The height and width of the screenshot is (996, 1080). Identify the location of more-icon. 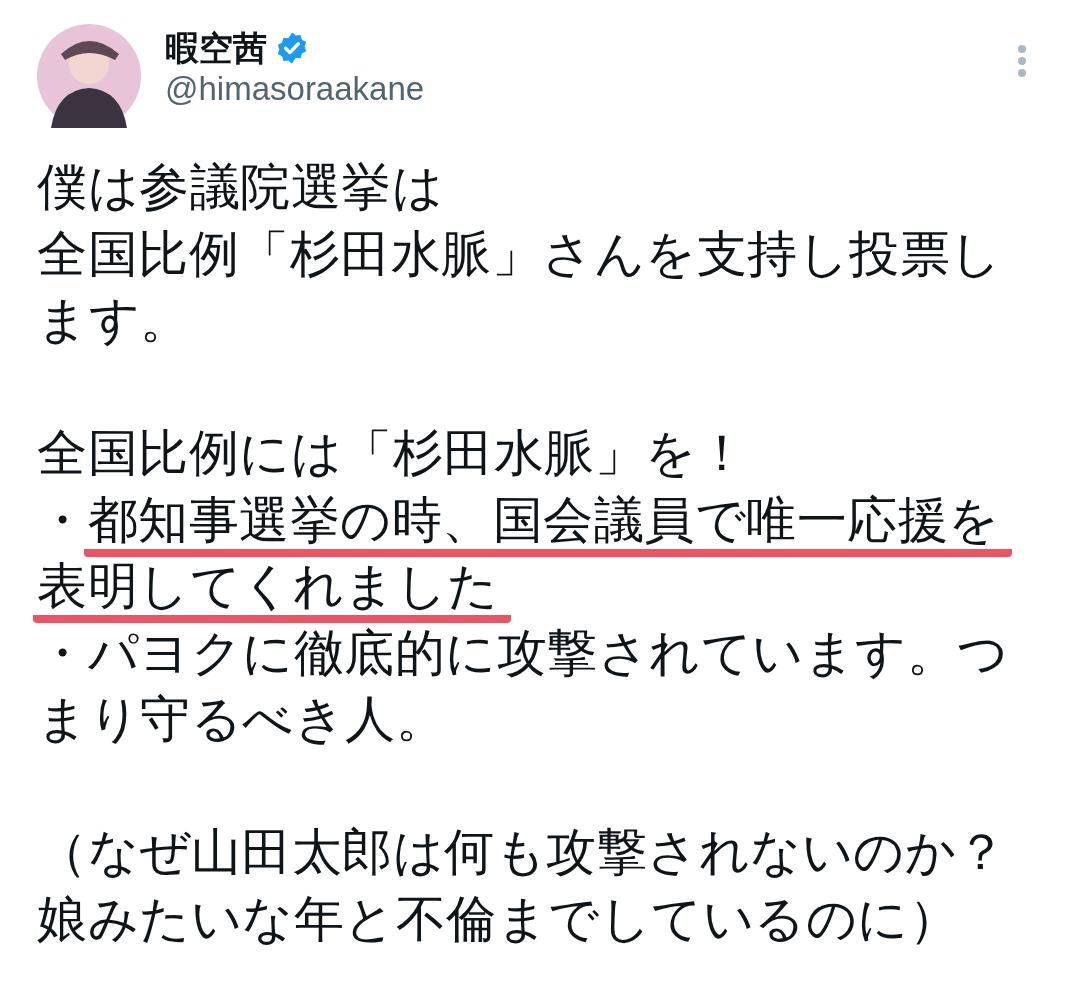
(1022, 61).